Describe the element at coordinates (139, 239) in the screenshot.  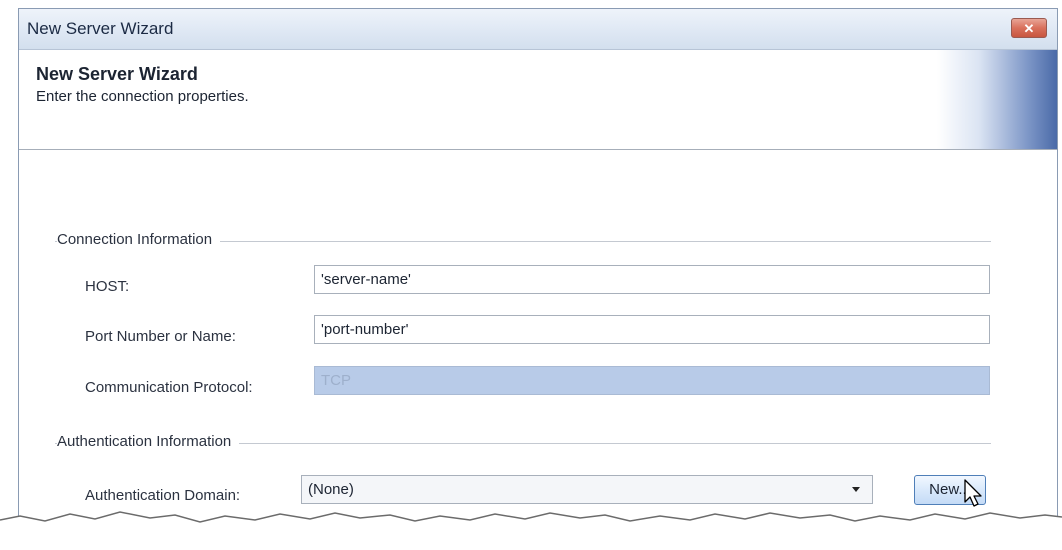
I see `connection-section-label: Connection Information` at that location.